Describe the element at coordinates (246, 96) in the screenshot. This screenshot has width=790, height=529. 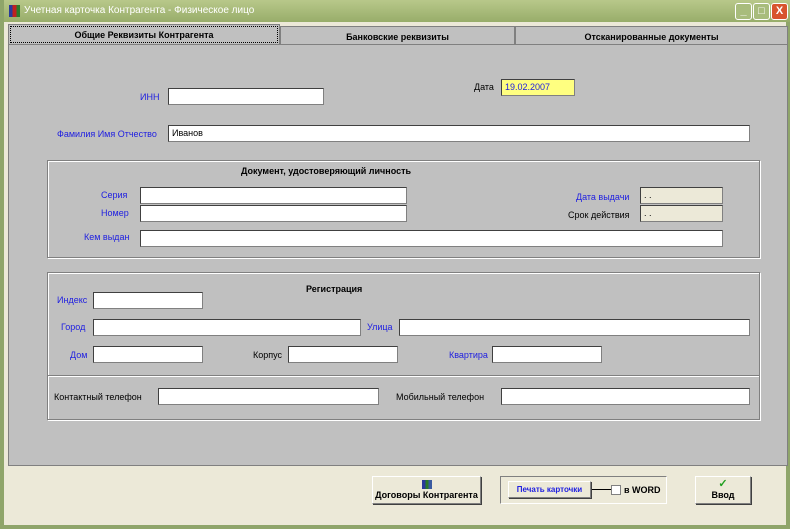
I see `inn-input` at that location.